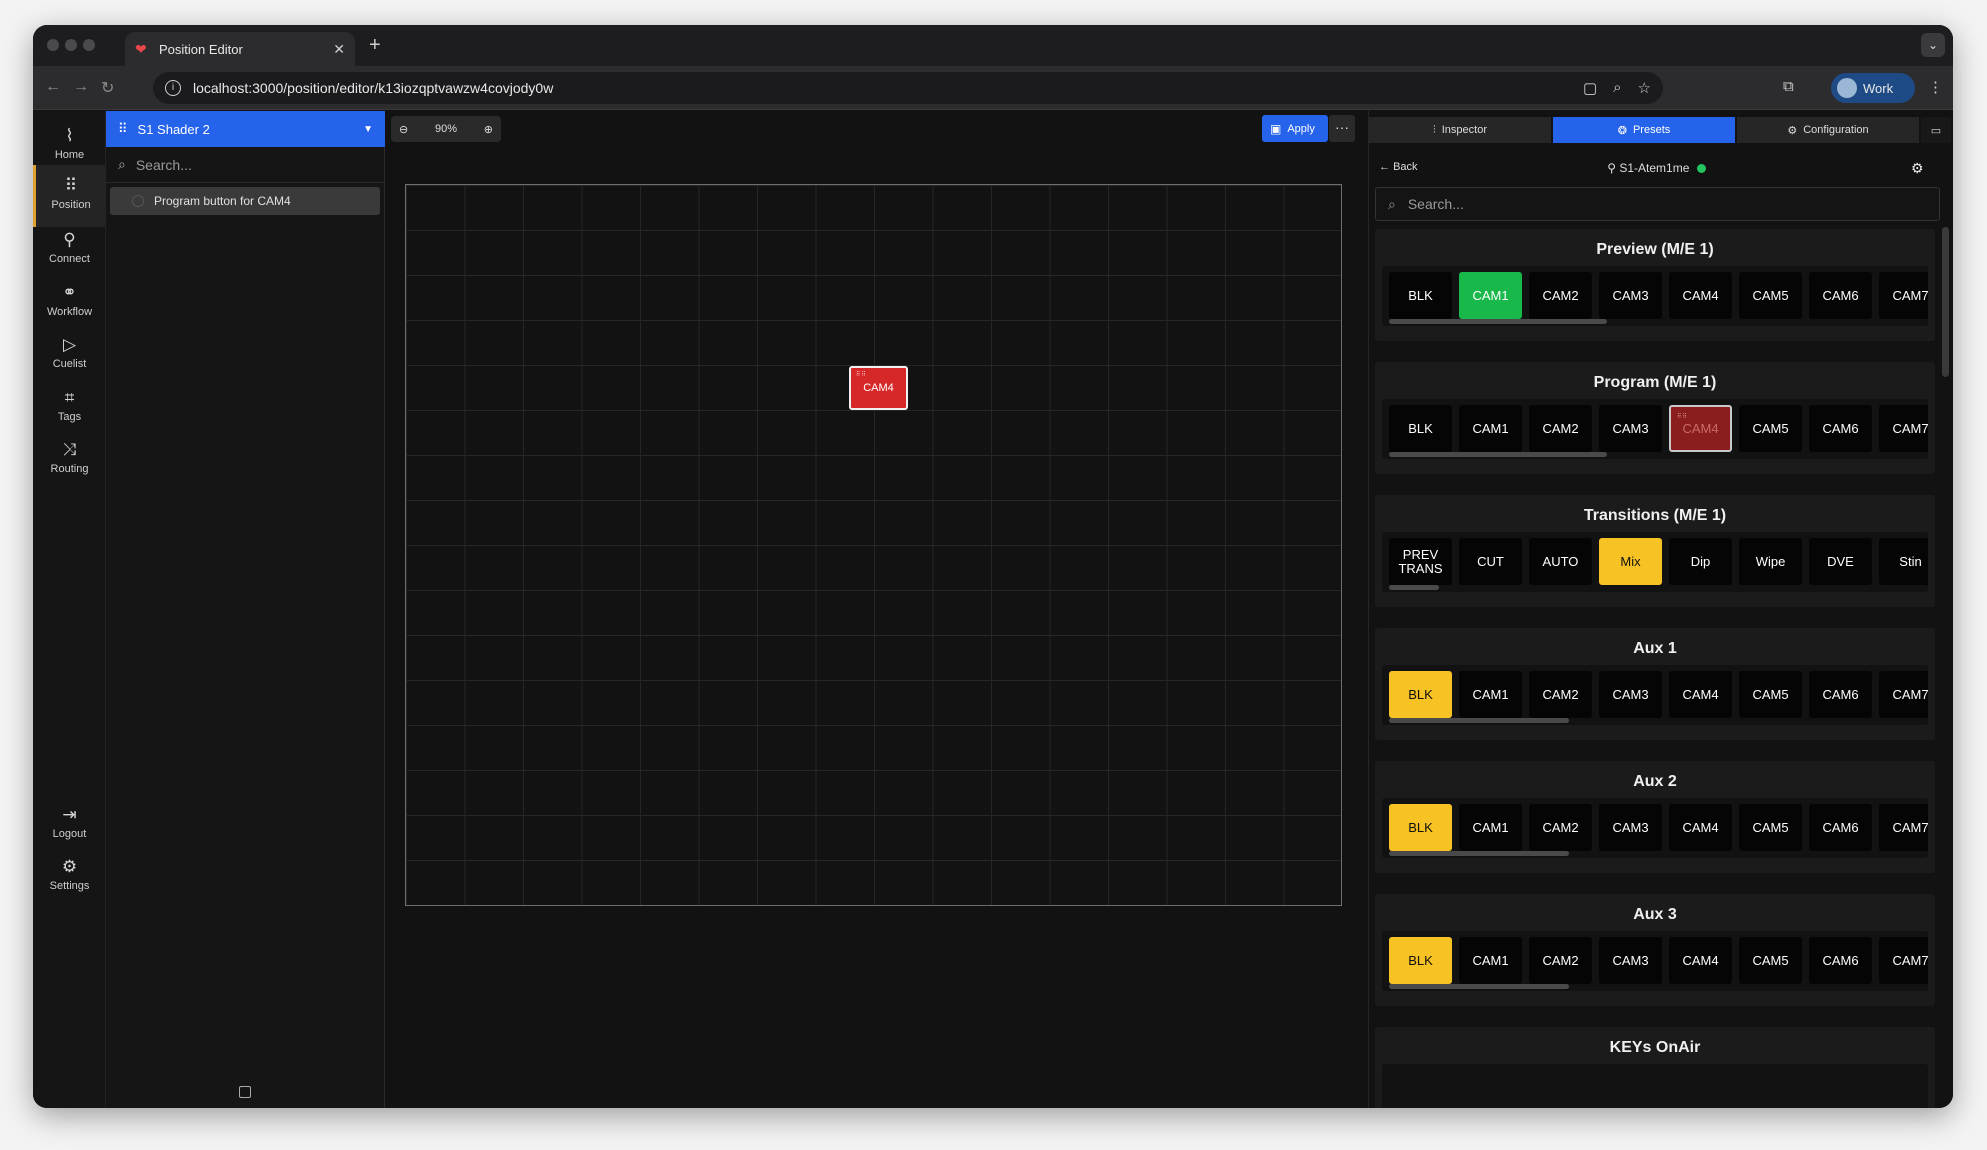 The height and width of the screenshot is (1150, 1987). Describe the element at coordinates (1840, 561) in the screenshot. I see `preset-button: DVE` at that location.